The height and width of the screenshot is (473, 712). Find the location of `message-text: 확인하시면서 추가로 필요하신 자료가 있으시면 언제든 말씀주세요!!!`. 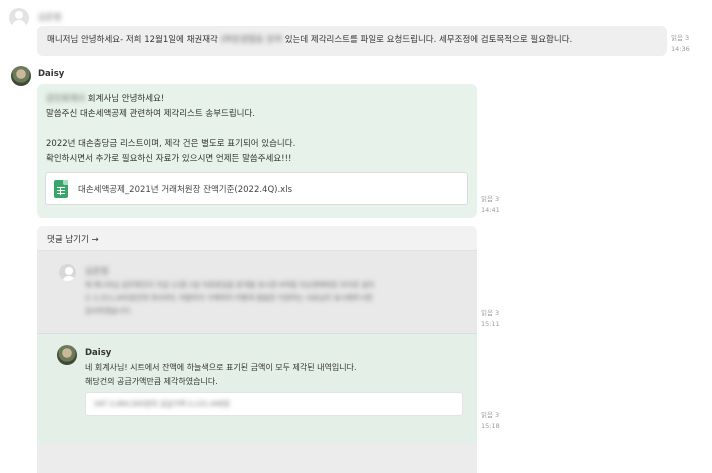

message-text: 확인하시면서 추가로 필요하신 자료가 있으시면 언제든 말씀주세요!!! is located at coordinates (169, 159).